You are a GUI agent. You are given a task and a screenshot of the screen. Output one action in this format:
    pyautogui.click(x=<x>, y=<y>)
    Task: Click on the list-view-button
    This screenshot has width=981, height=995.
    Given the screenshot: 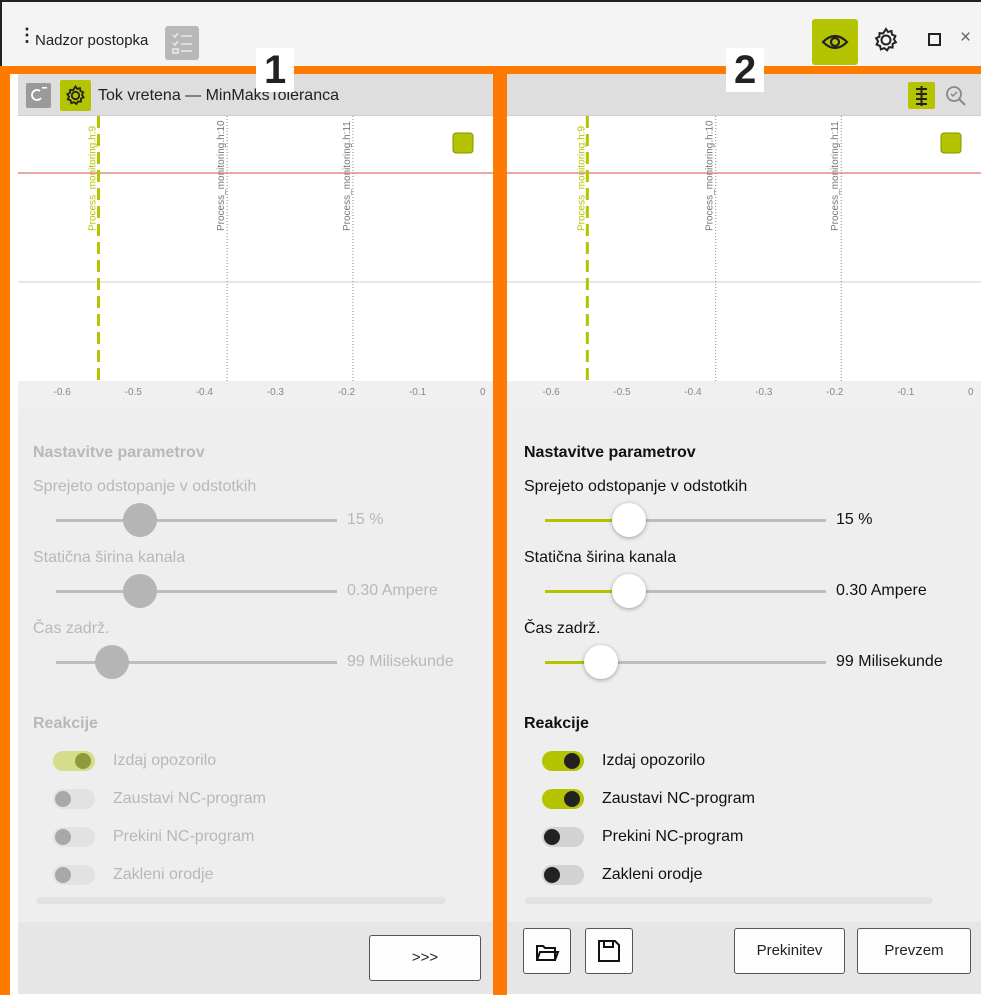 What is the action you would take?
    pyautogui.click(x=921, y=95)
    